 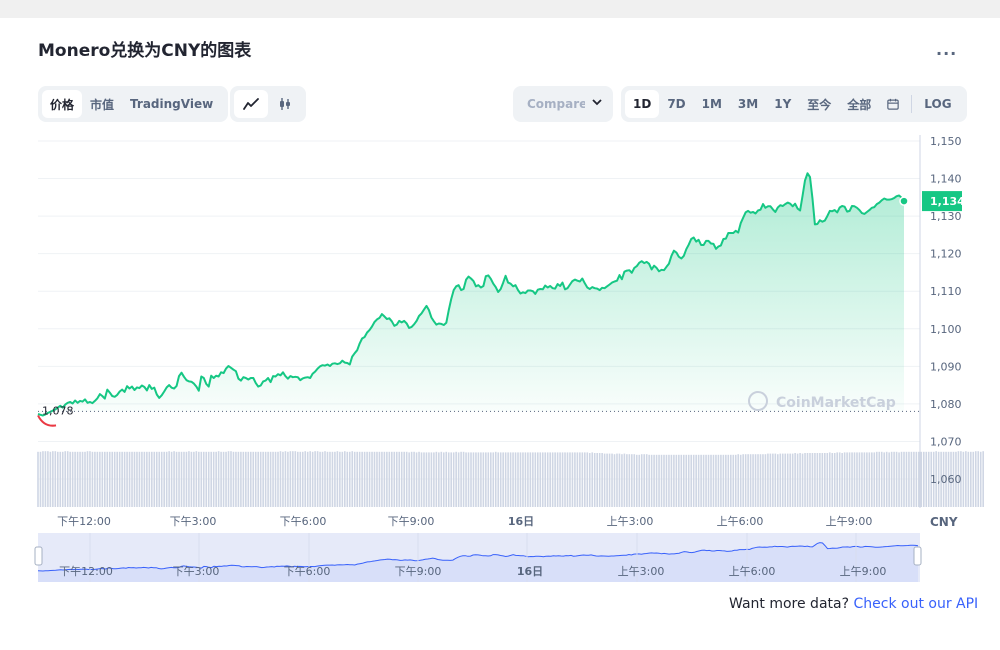 I want to click on x-tick-label: 上午6:00, so click(x=740, y=521).